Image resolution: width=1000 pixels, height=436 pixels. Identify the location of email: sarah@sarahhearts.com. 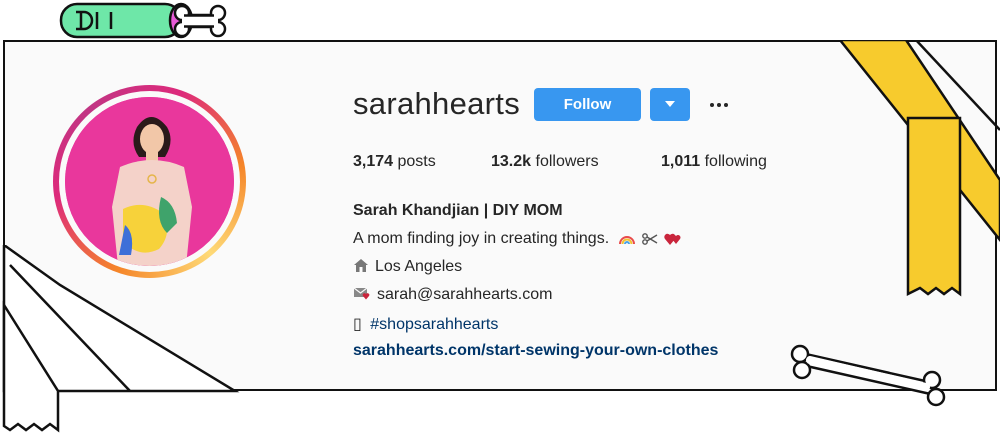
(452, 295).